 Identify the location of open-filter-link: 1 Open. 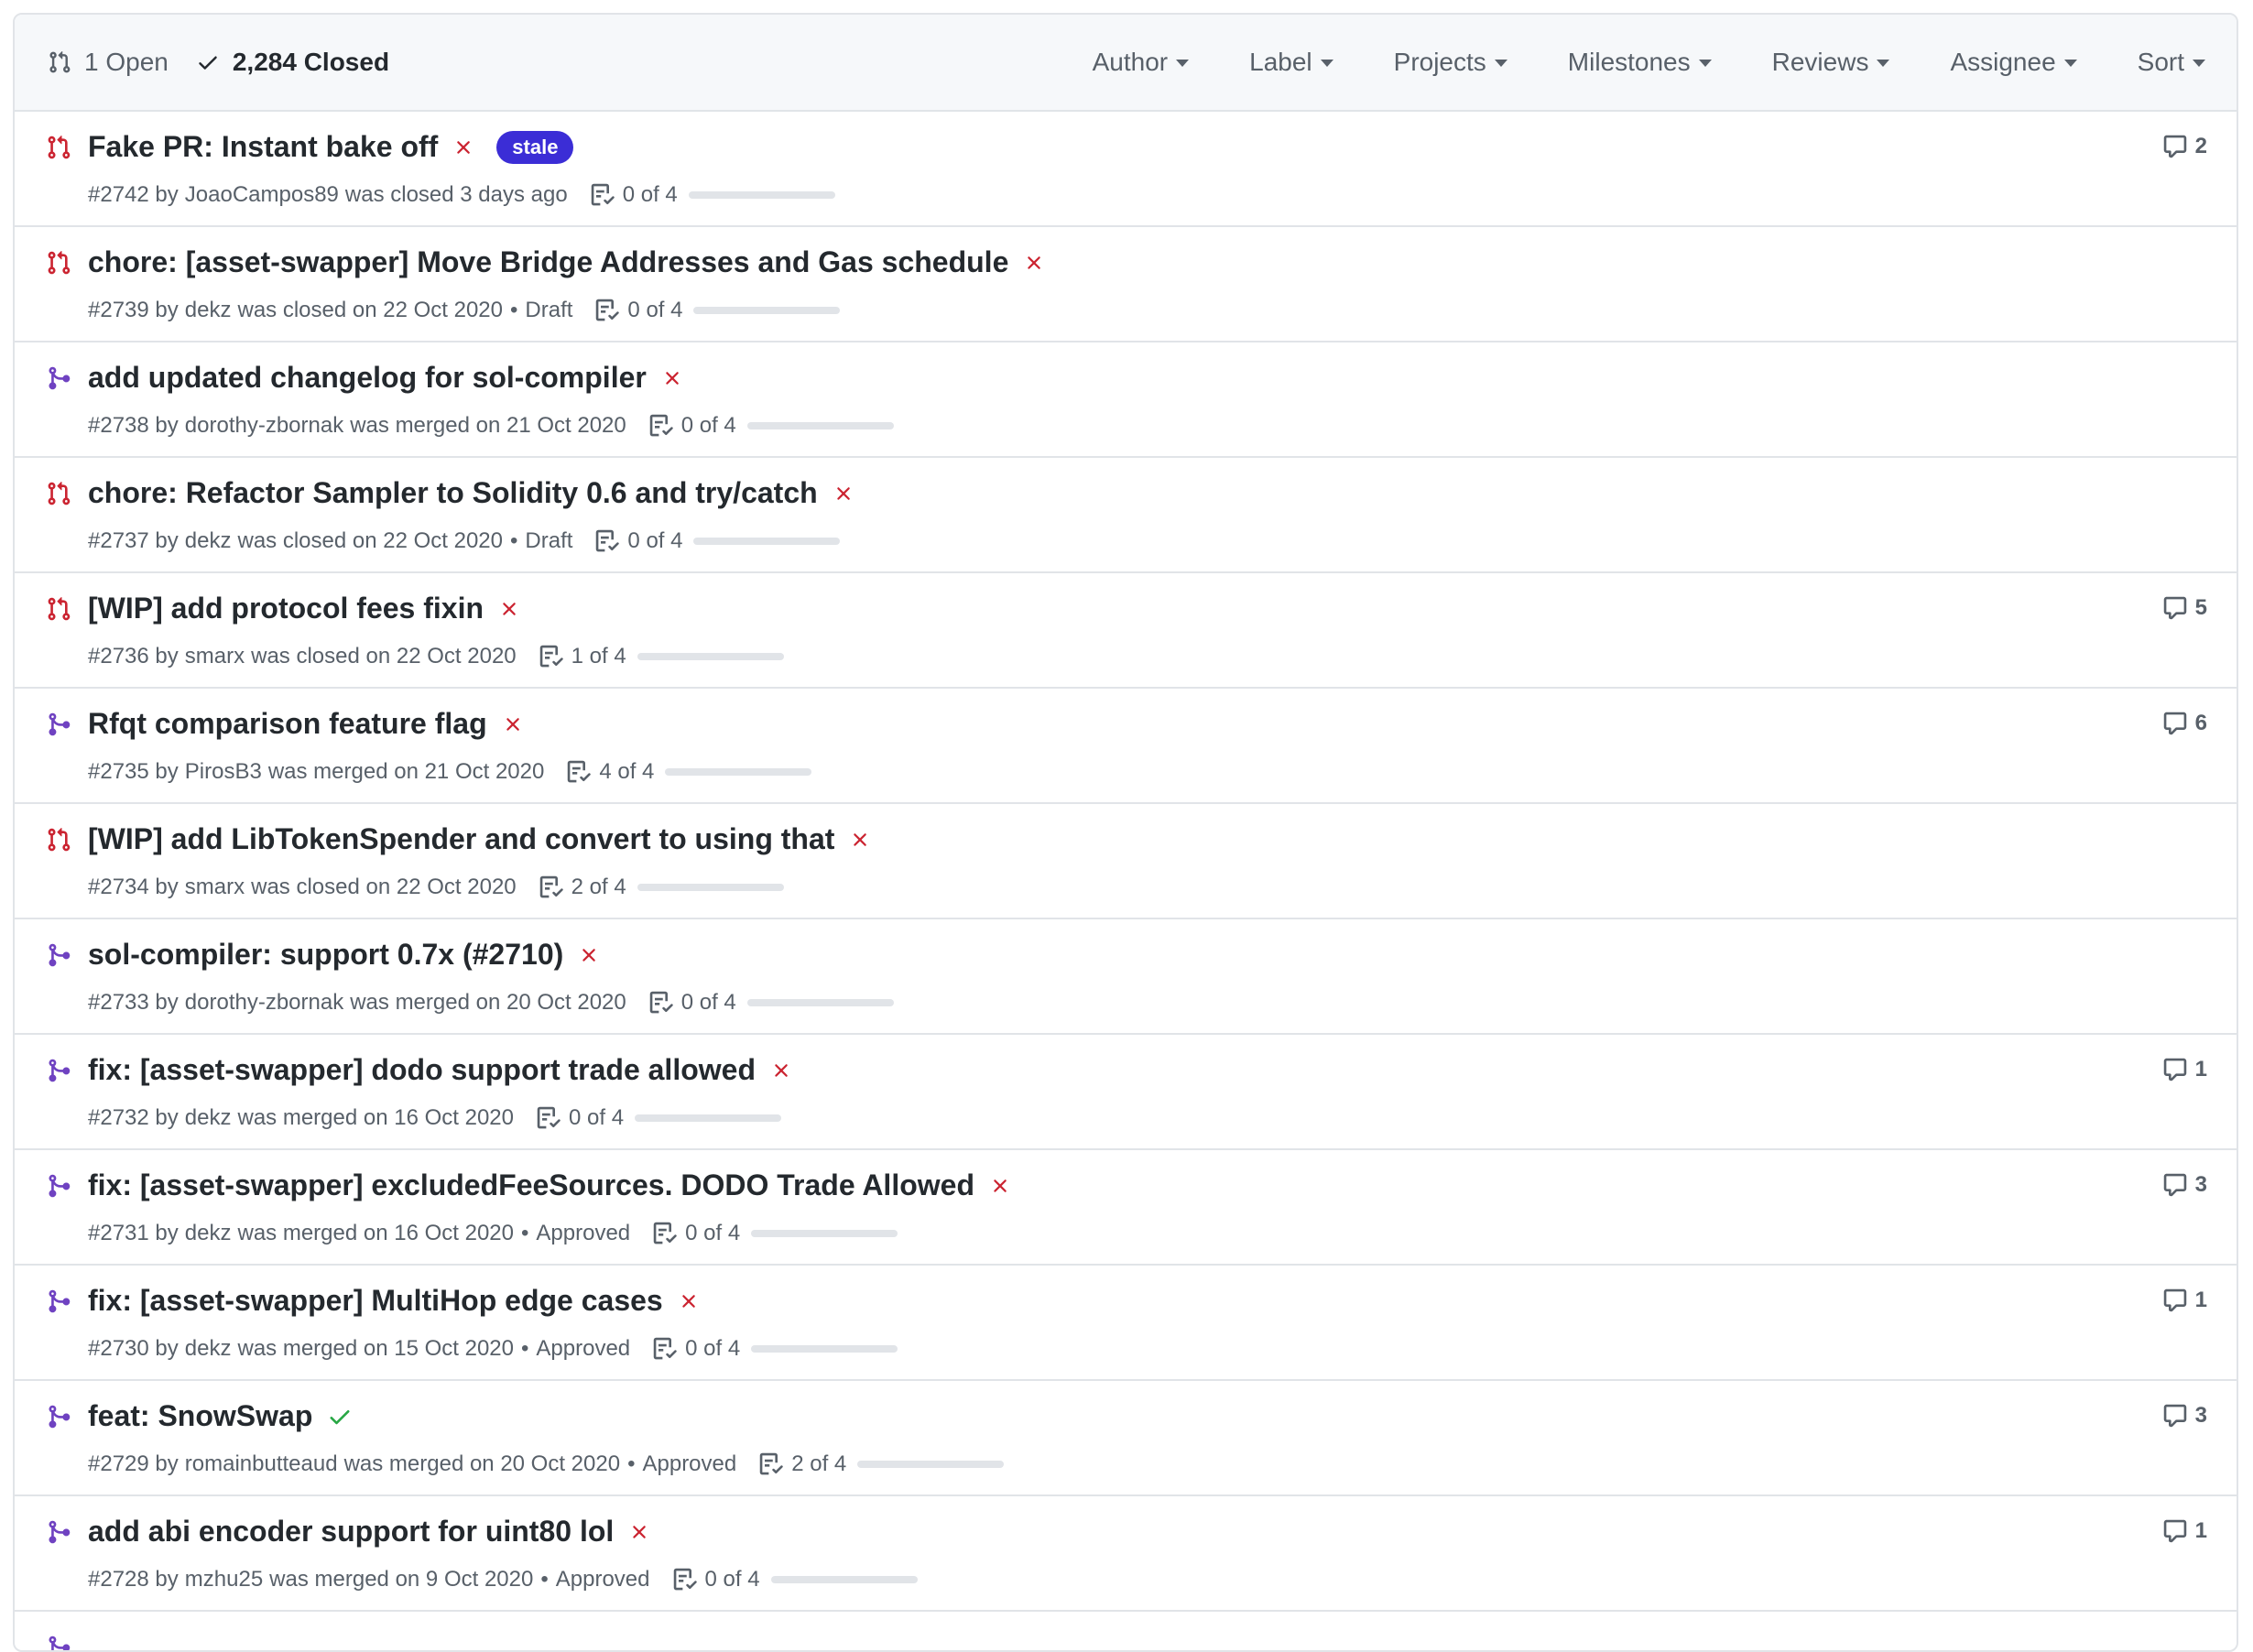
(108, 63).